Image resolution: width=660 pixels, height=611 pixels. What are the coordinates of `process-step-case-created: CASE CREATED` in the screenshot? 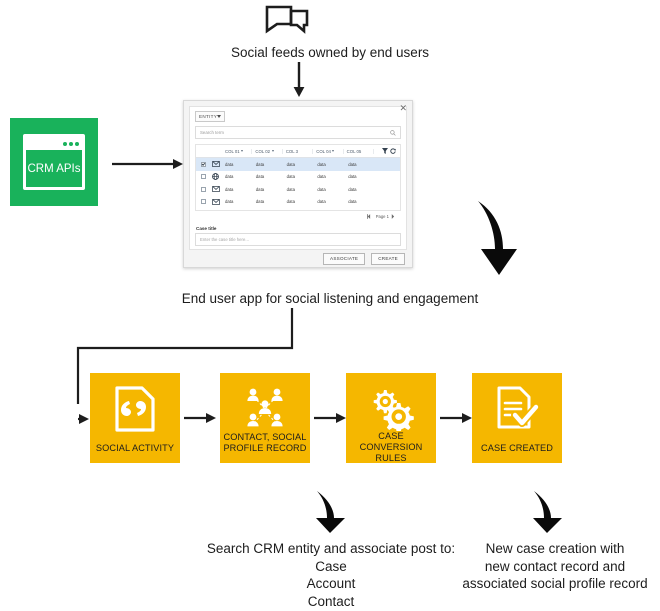 It's located at (517, 418).